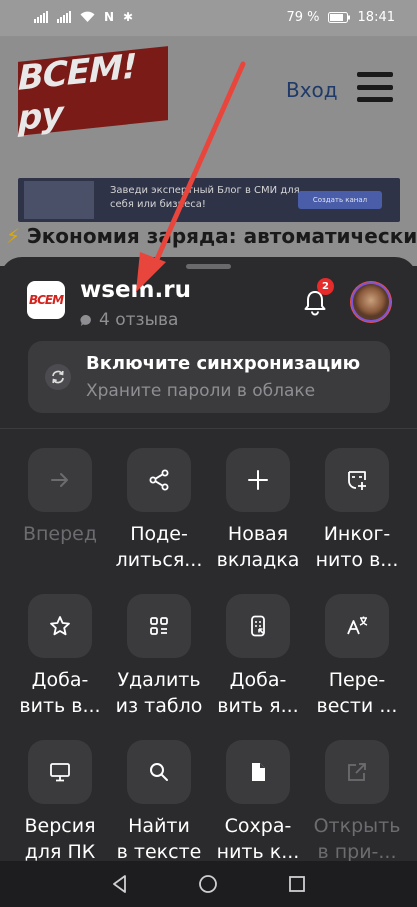  I want to click on recents-icon, so click(297, 884).